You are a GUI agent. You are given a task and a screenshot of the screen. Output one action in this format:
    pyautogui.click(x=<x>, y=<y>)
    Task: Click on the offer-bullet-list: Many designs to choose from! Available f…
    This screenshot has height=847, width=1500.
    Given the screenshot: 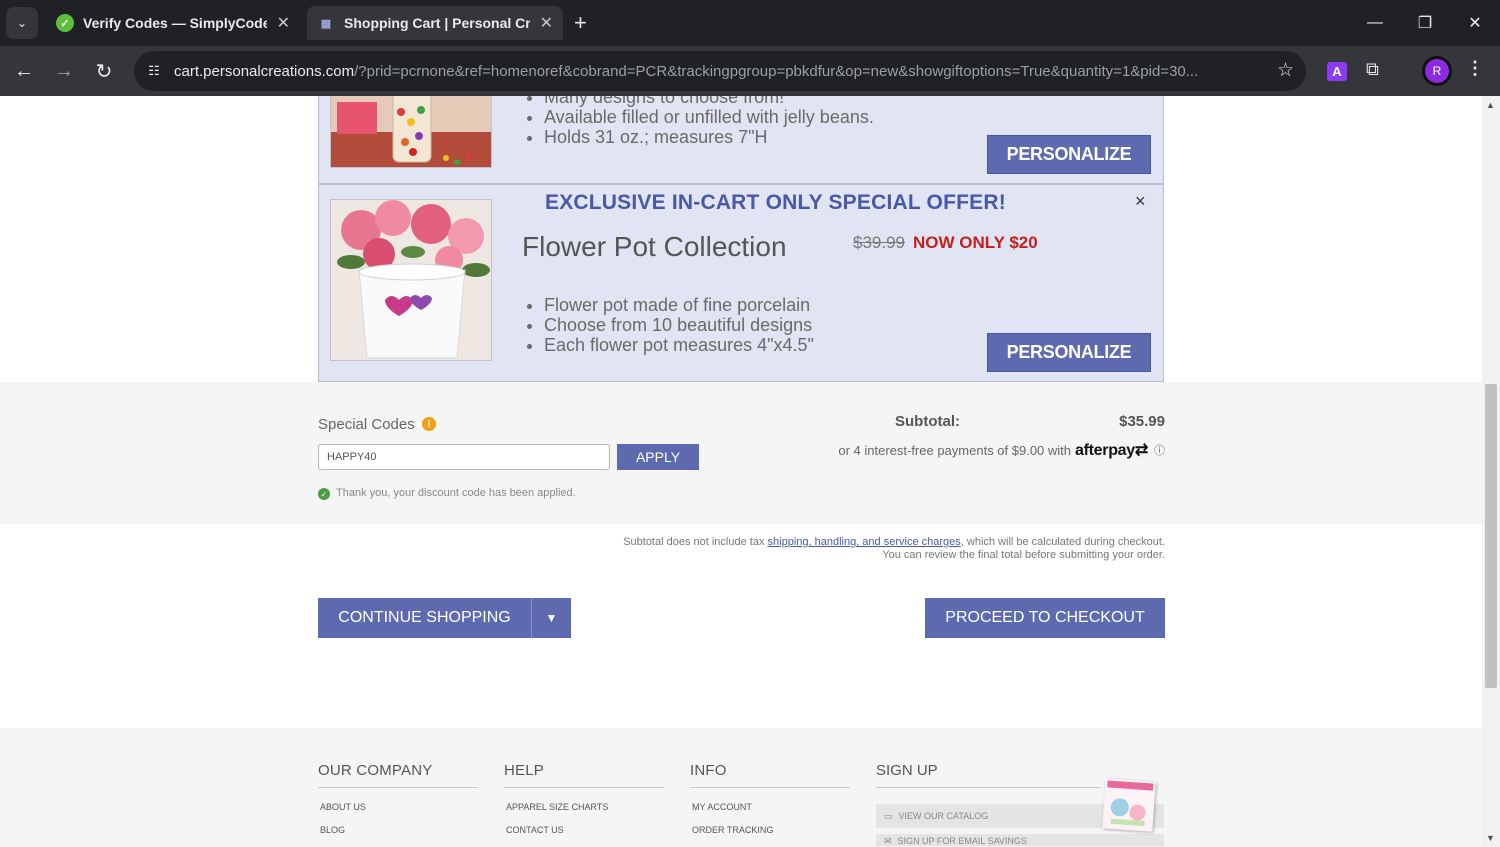 What is the action you would take?
    pyautogui.click(x=709, y=121)
    